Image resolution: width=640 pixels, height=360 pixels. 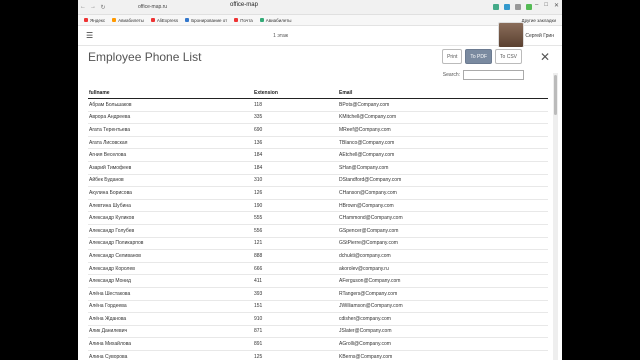 I want to click on cell-fullname: Алёна Жданова, so click(x=108, y=318).